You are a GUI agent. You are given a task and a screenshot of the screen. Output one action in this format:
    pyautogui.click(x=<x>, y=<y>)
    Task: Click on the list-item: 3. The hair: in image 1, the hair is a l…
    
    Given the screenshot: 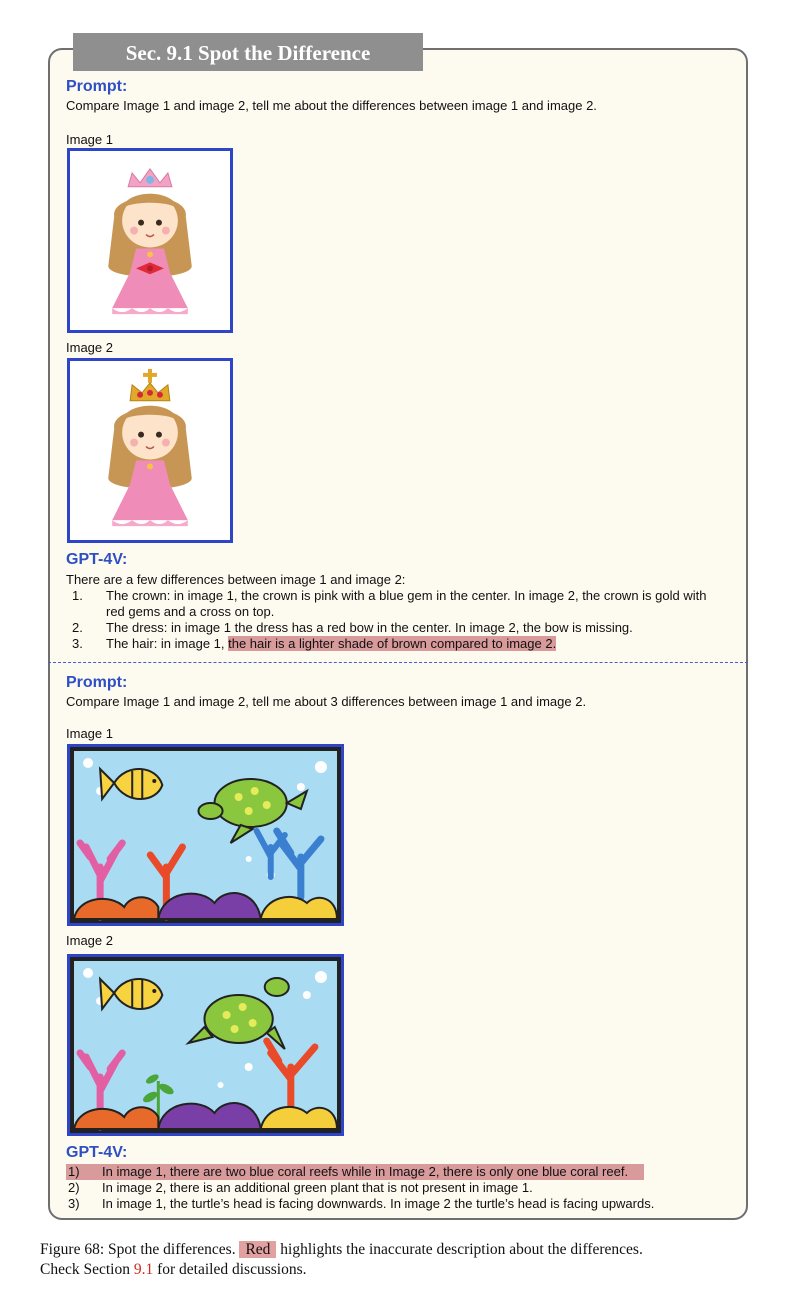 What is the action you would take?
    pyautogui.click(x=407, y=644)
    